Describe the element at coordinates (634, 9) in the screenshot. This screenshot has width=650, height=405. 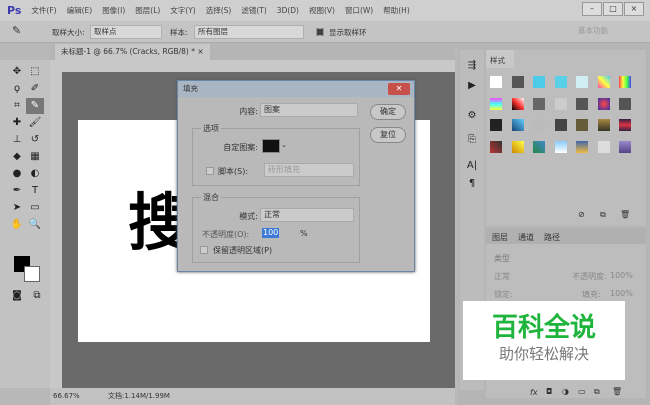
I see `close-button: ×` at that location.